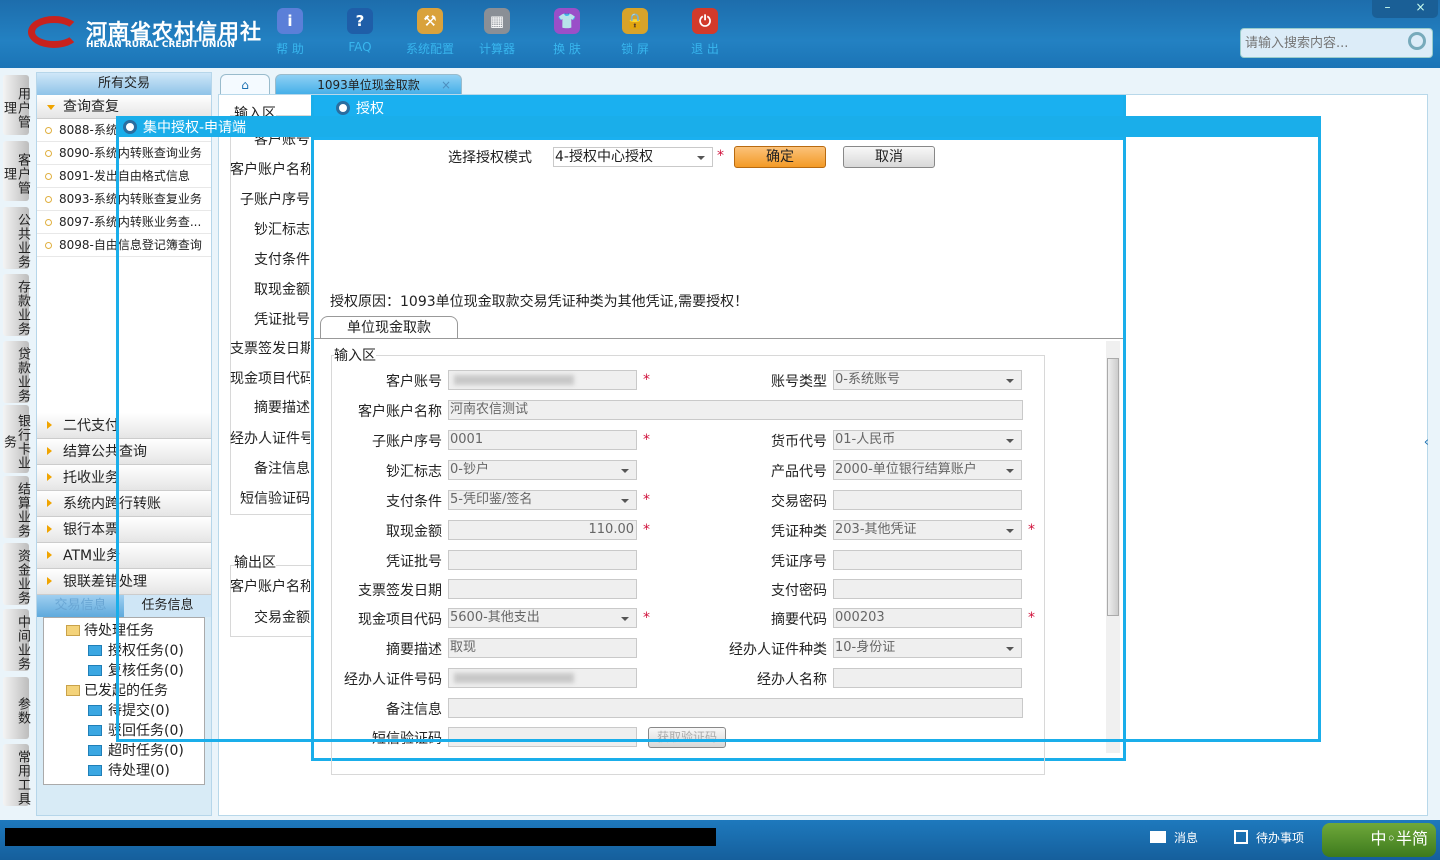 The height and width of the screenshot is (860, 1440). What do you see at coordinates (1417, 41) in the screenshot?
I see `search-icon` at bounding box center [1417, 41].